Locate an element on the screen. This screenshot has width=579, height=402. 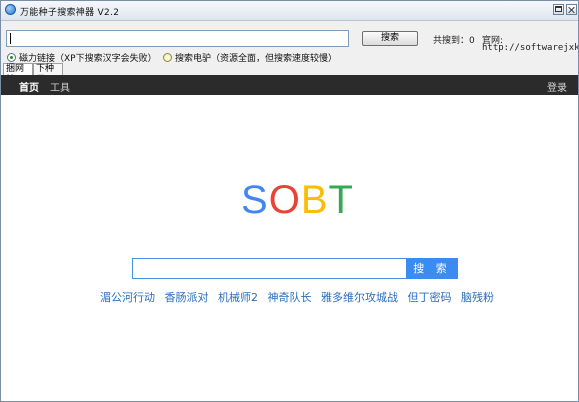
hot-link: 脑残粉 is located at coordinates (477, 297).